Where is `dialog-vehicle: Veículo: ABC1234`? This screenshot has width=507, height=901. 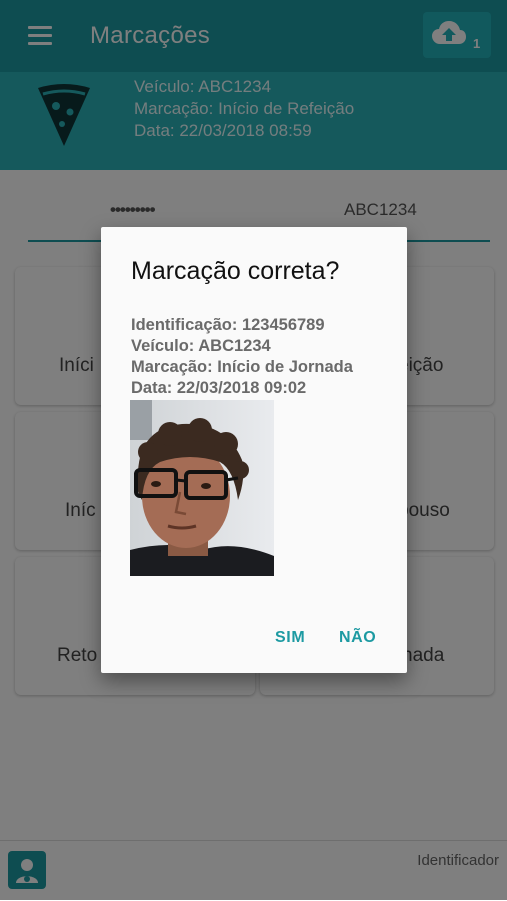 dialog-vehicle: Veículo: ABC1234 is located at coordinates (201, 346).